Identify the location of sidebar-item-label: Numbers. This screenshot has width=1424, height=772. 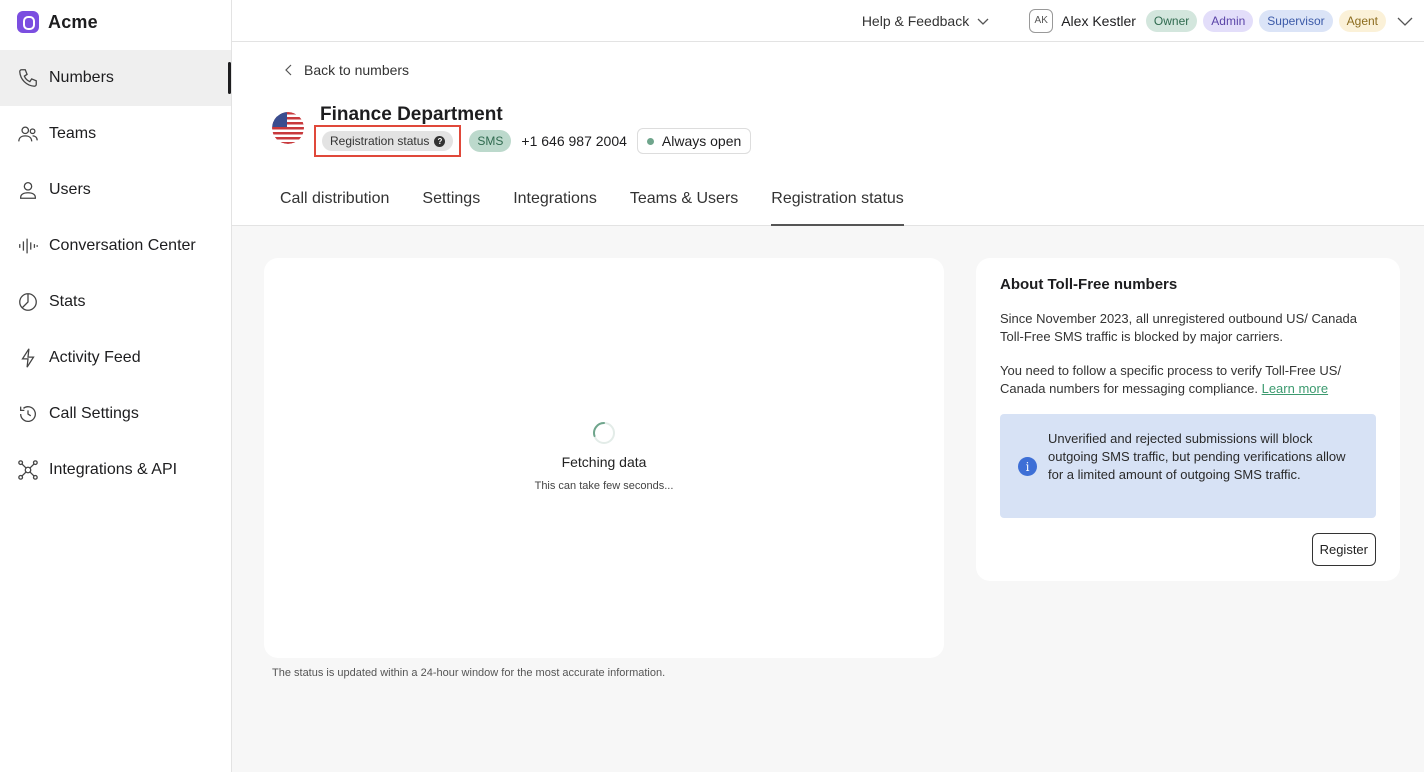
(81, 77).